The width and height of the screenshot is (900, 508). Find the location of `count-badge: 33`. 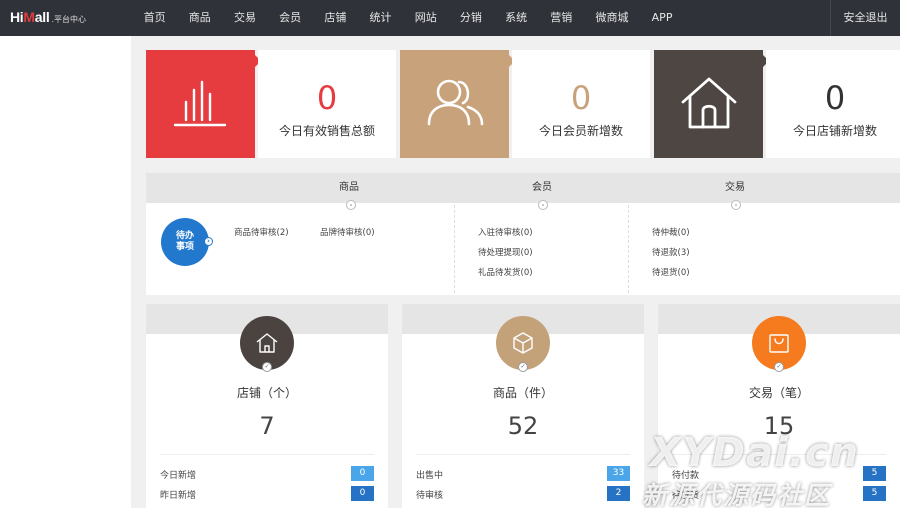

count-badge: 33 is located at coordinates (618, 473).